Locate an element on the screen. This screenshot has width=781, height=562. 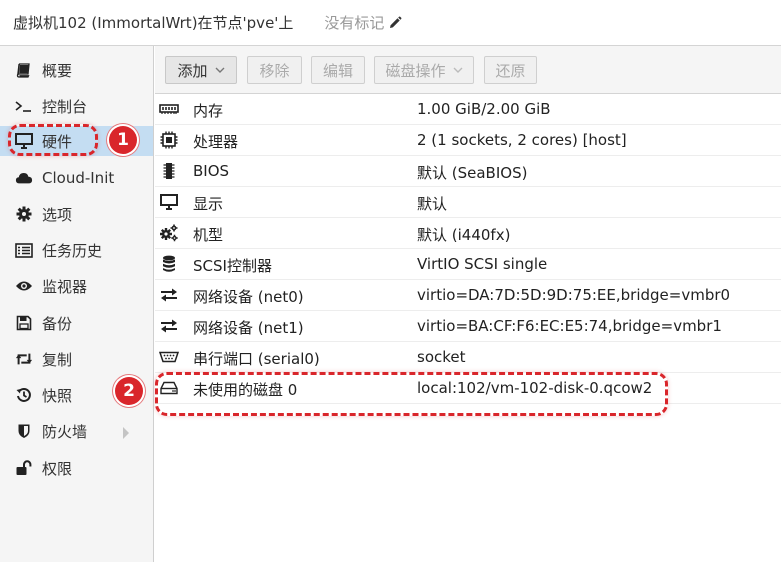
table-row: 显示 默认 is located at coordinates (468, 202).